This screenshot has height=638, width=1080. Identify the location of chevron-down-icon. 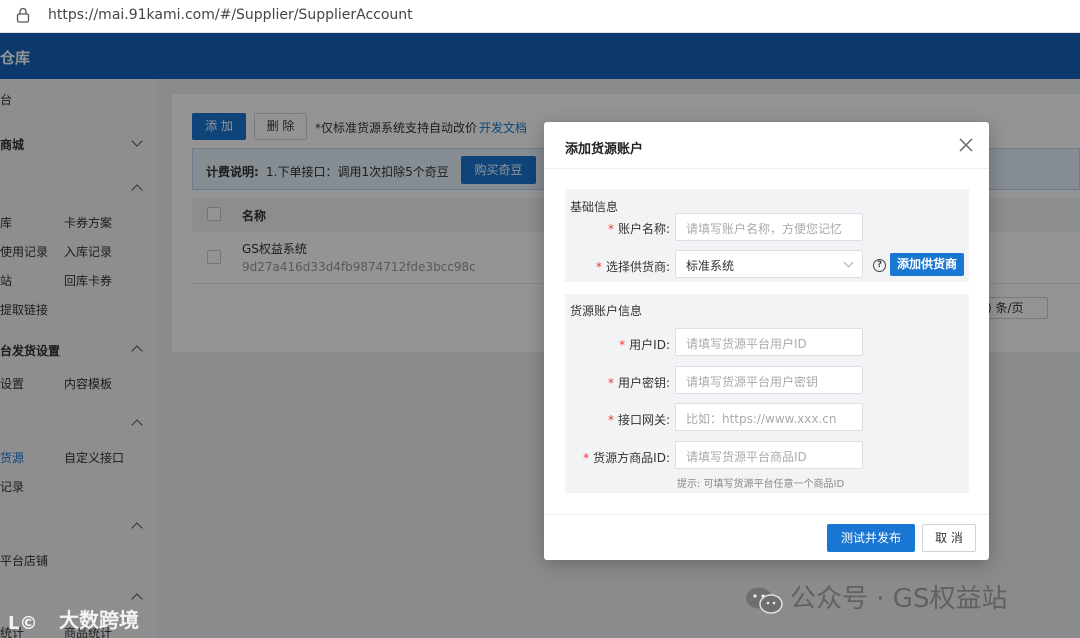
(848, 262).